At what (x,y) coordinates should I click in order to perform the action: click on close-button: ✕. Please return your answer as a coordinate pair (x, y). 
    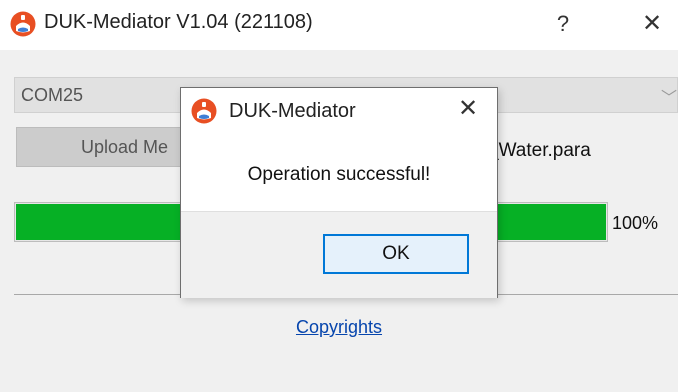
    Looking at the image, I should click on (652, 24).